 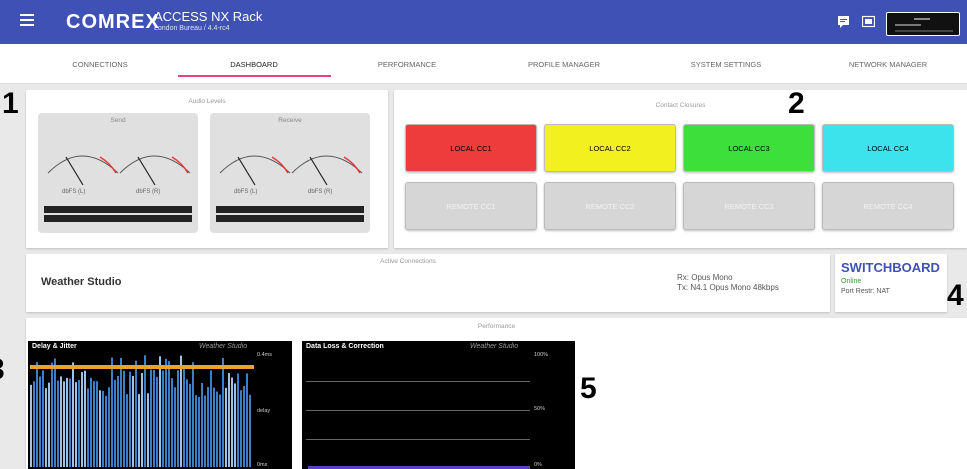 I want to click on delay-axis-mid: delay, so click(x=264, y=411).